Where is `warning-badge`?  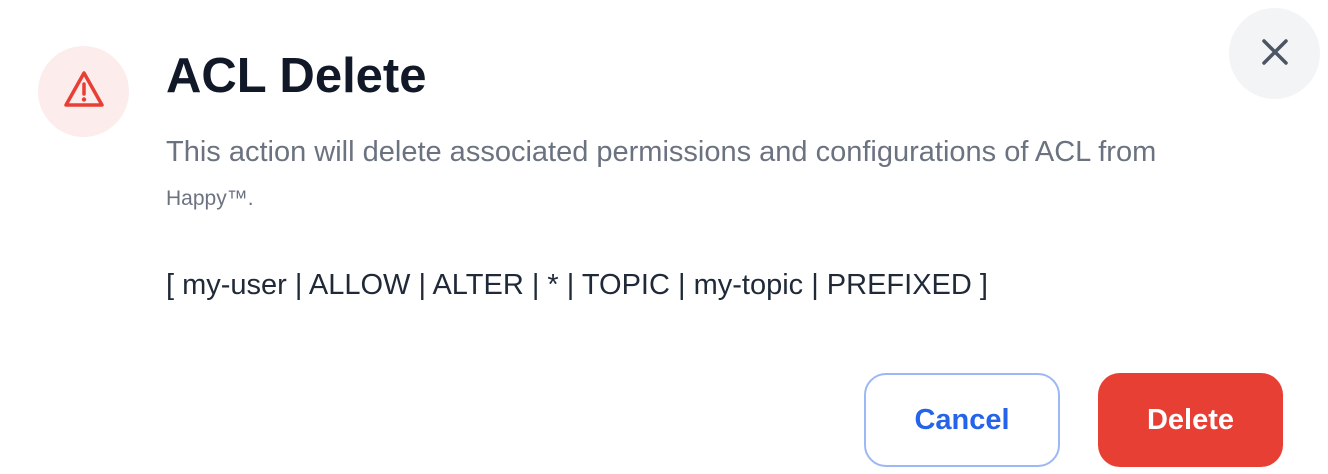 warning-badge is located at coordinates (83, 91).